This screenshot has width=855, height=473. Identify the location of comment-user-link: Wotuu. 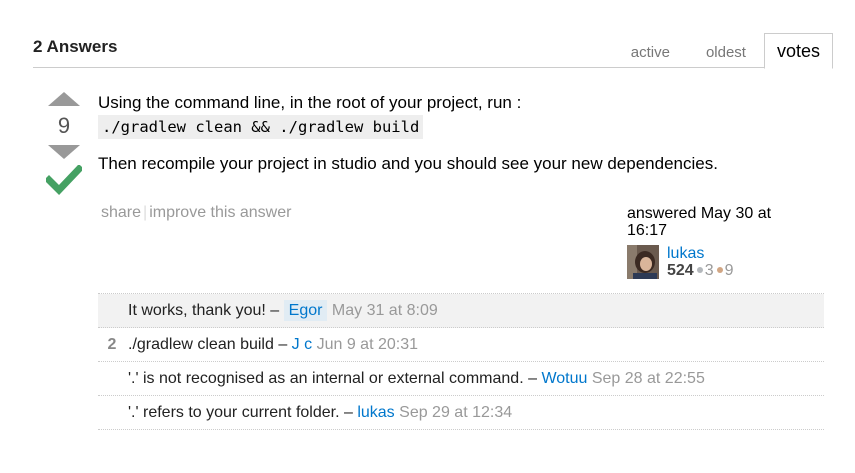
(564, 378).